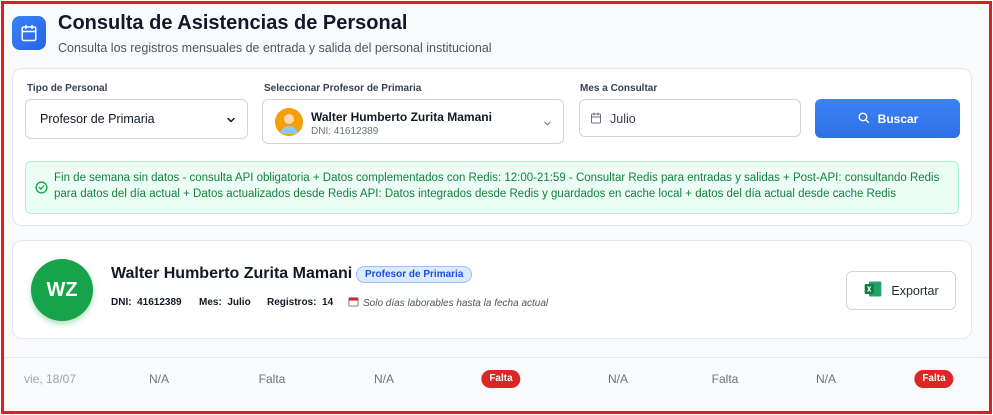 This screenshot has height=415, width=993. Describe the element at coordinates (915, 290) in the screenshot. I see `export-label: Exportar` at that location.